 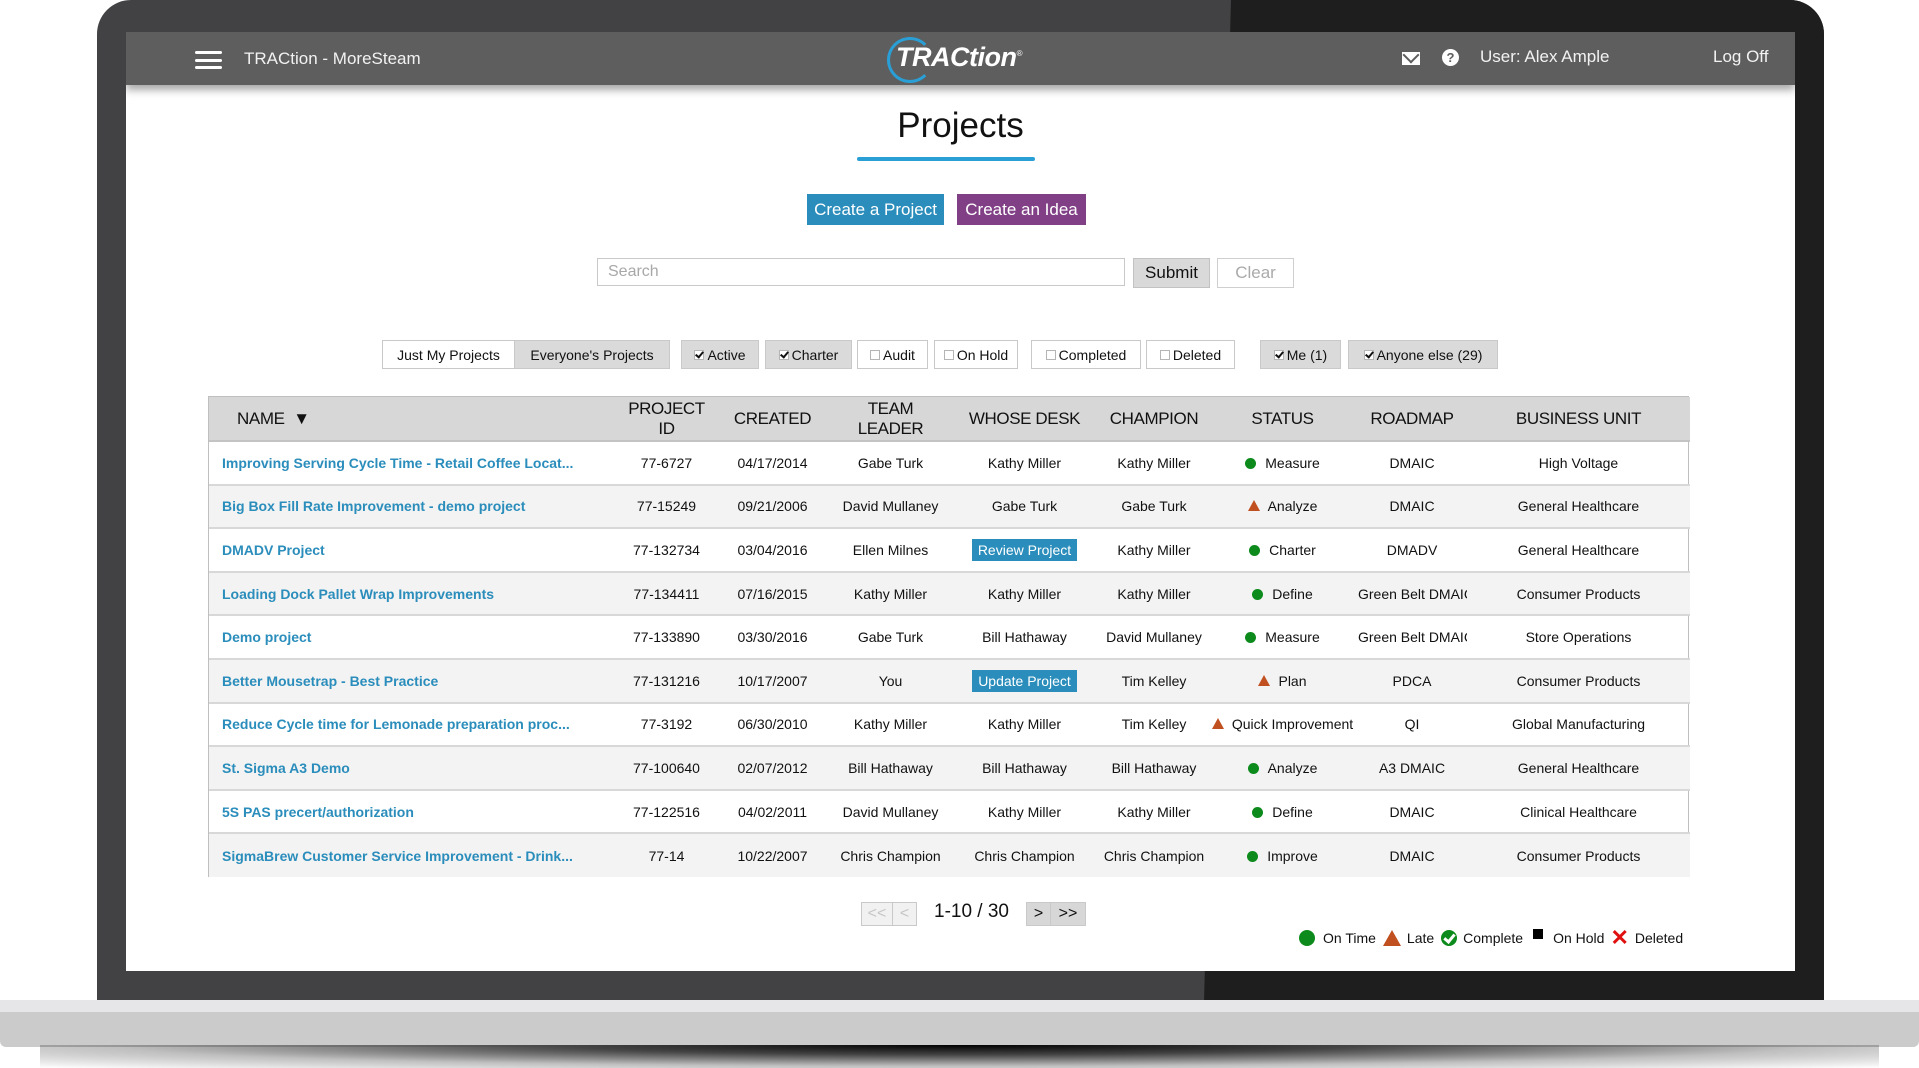 What do you see at coordinates (358, 594) in the screenshot?
I see `project-link: Loading Dock Pallet Wrap Improvements` at bounding box center [358, 594].